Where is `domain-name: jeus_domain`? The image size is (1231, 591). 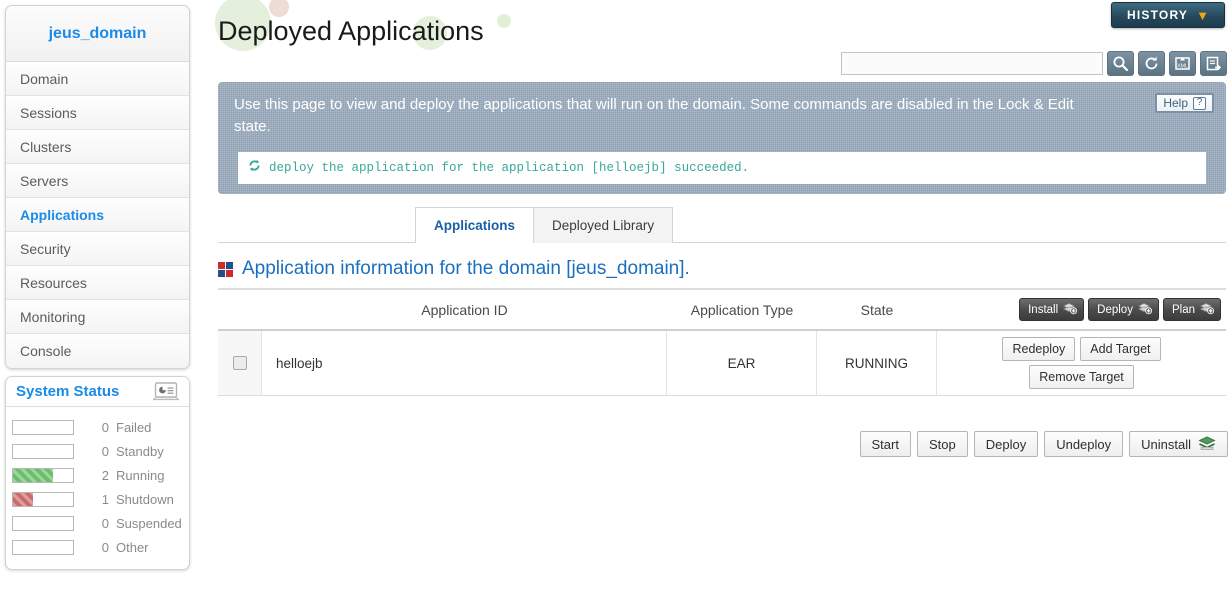 domain-name: jeus_domain is located at coordinates (97, 33).